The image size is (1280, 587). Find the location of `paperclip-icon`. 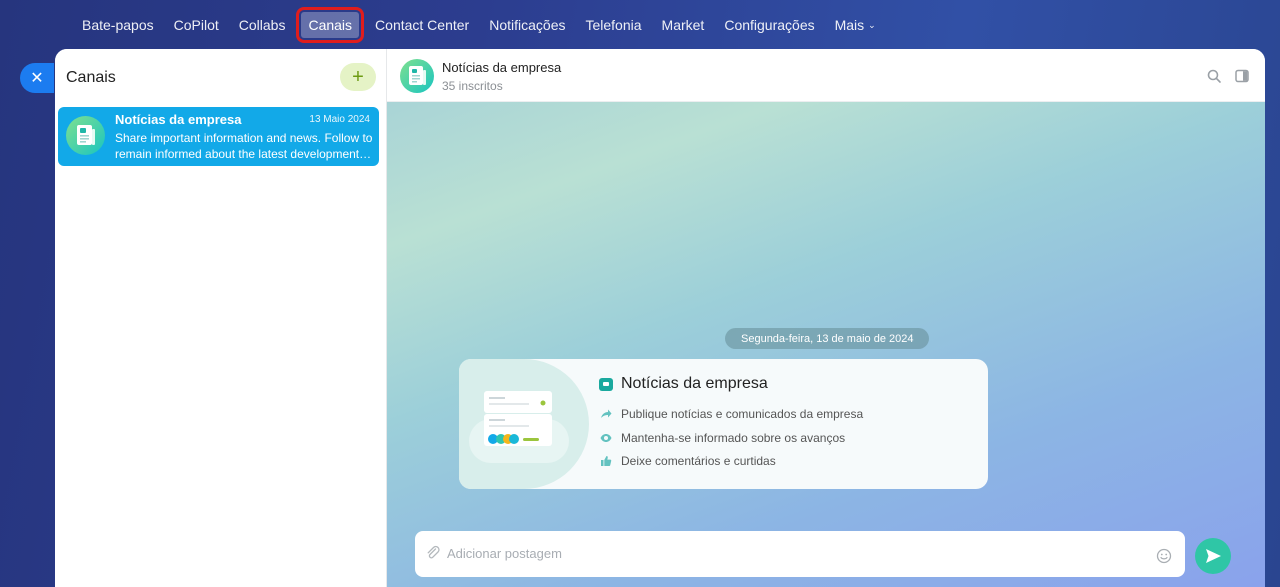

paperclip-icon is located at coordinates (433, 553).